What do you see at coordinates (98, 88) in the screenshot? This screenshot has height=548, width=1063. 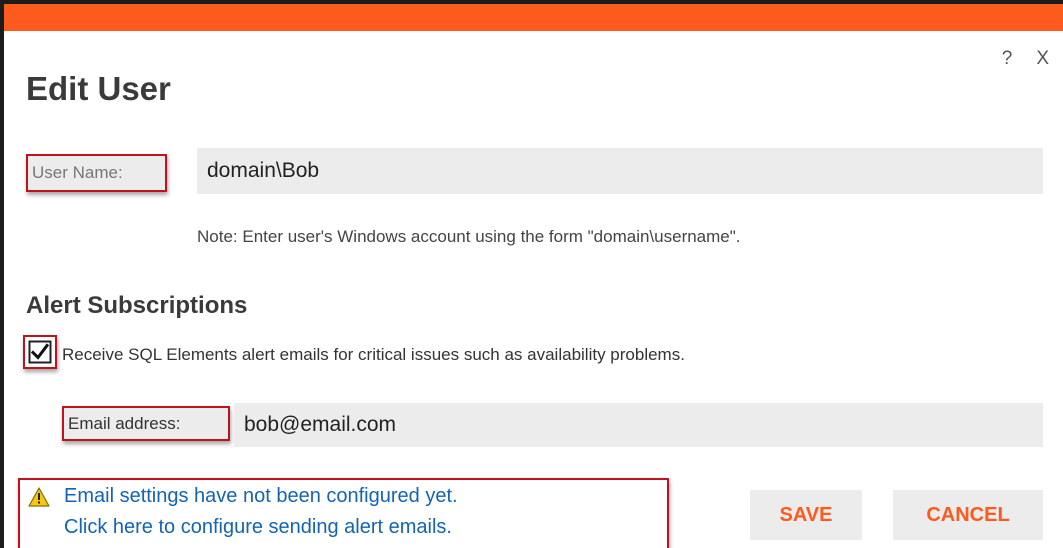 I see `dialog-title: Edit User` at bounding box center [98, 88].